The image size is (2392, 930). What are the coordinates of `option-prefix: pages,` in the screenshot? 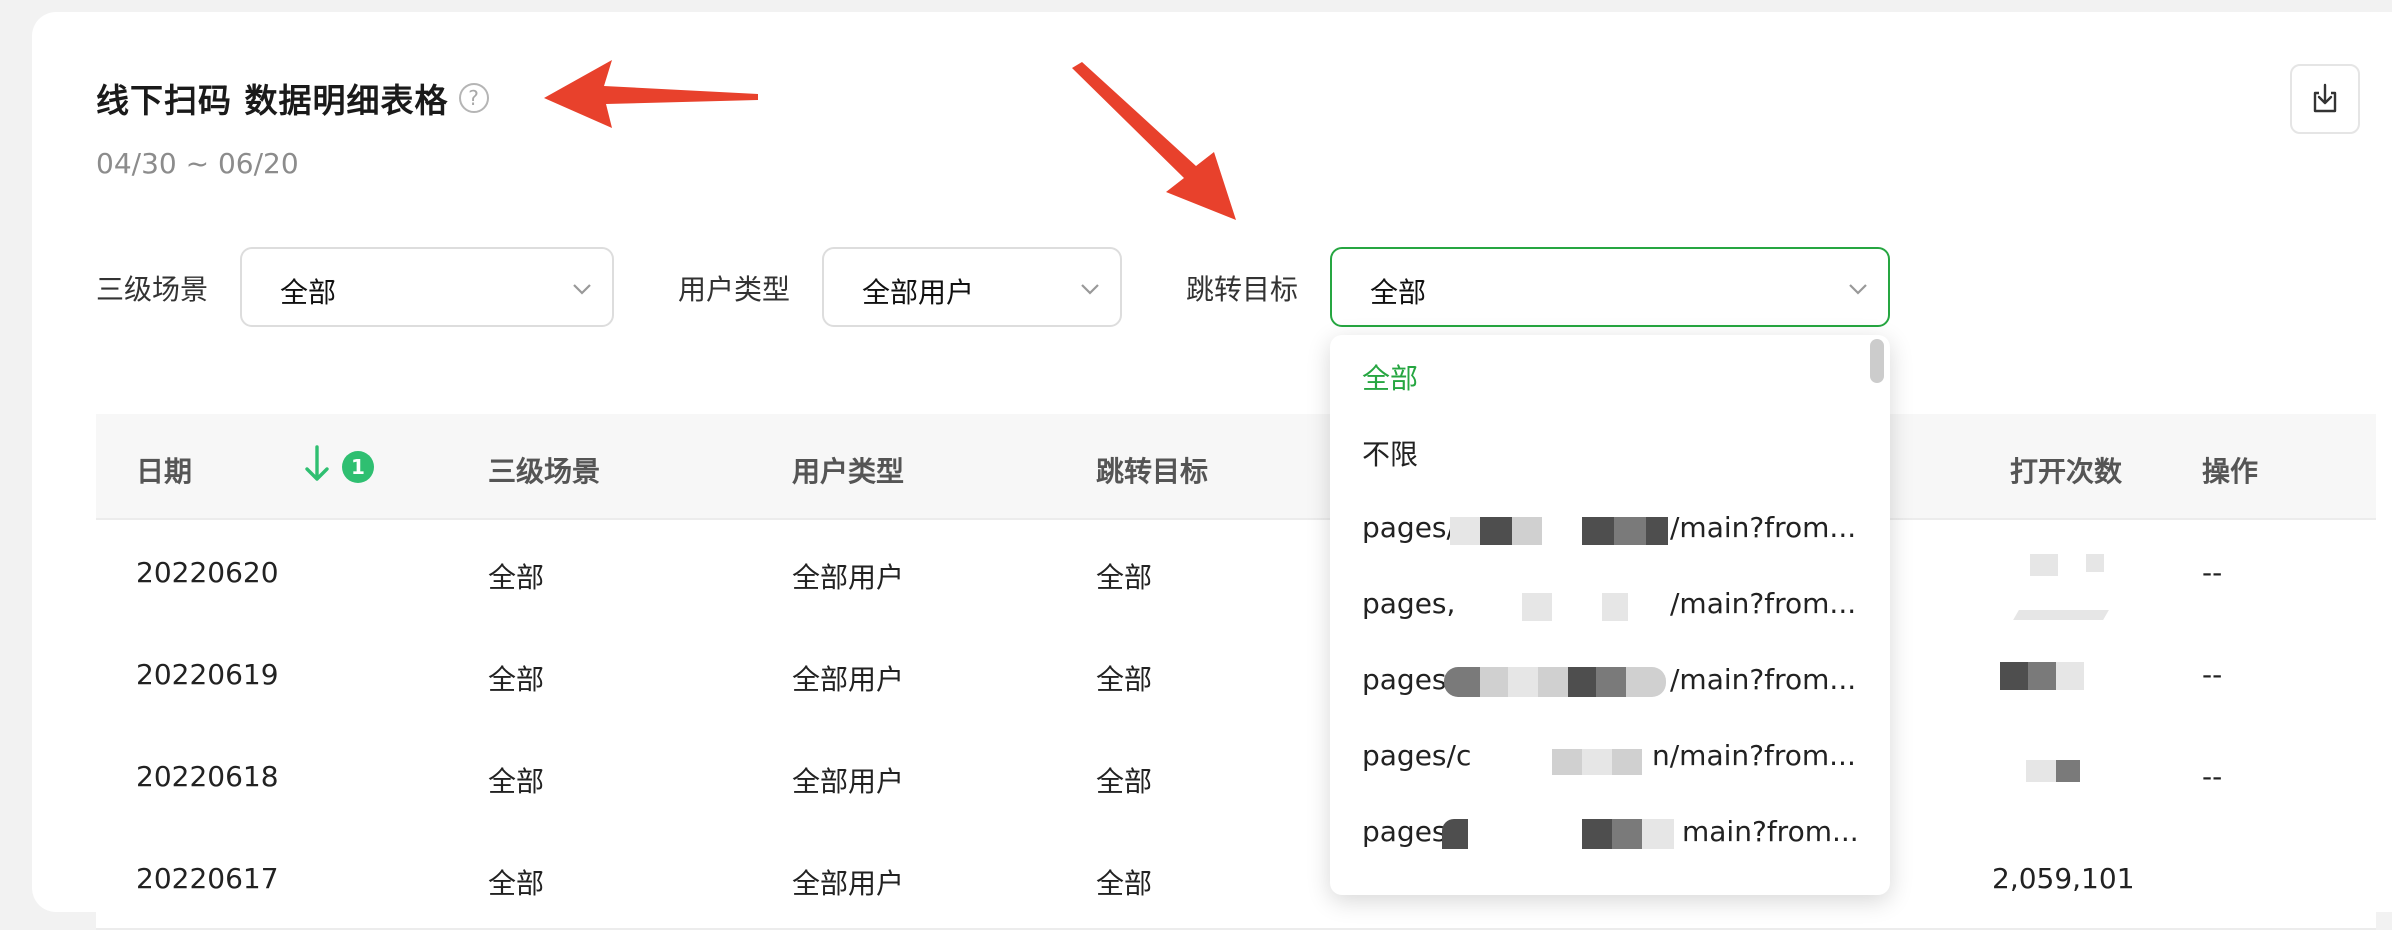 It's located at (1409, 603).